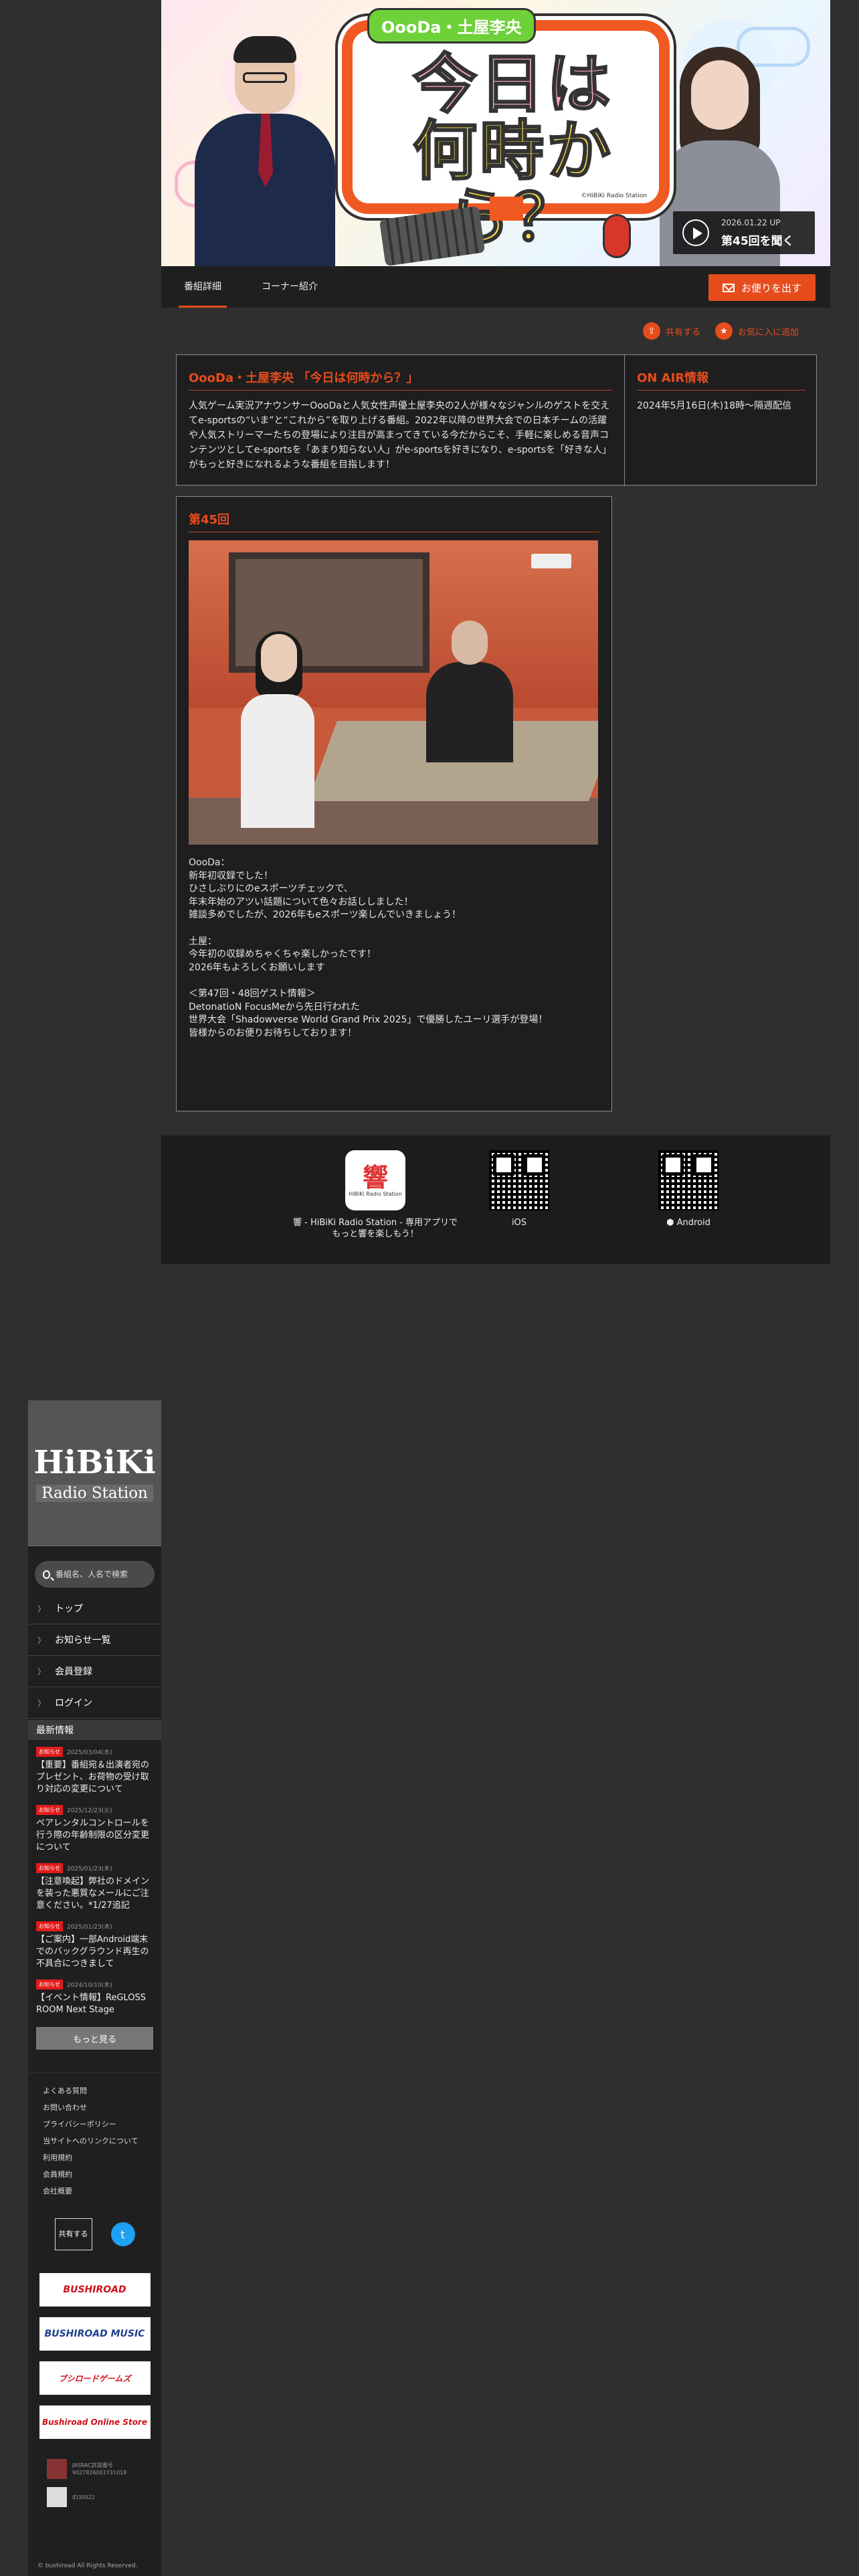 The image size is (859, 2576). What do you see at coordinates (451, 25) in the screenshot?
I see `program-logo-tag: OooDa・土屋李央` at bounding box center [451, 25].